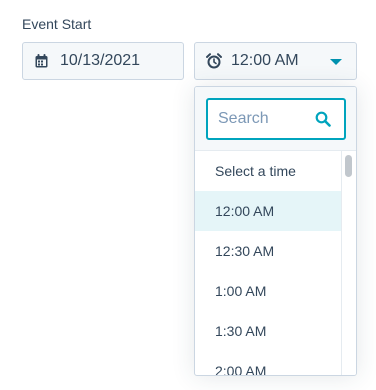 This screenshot has height=390, width=376. I want to click on calendar-icon, so click(41, 61).